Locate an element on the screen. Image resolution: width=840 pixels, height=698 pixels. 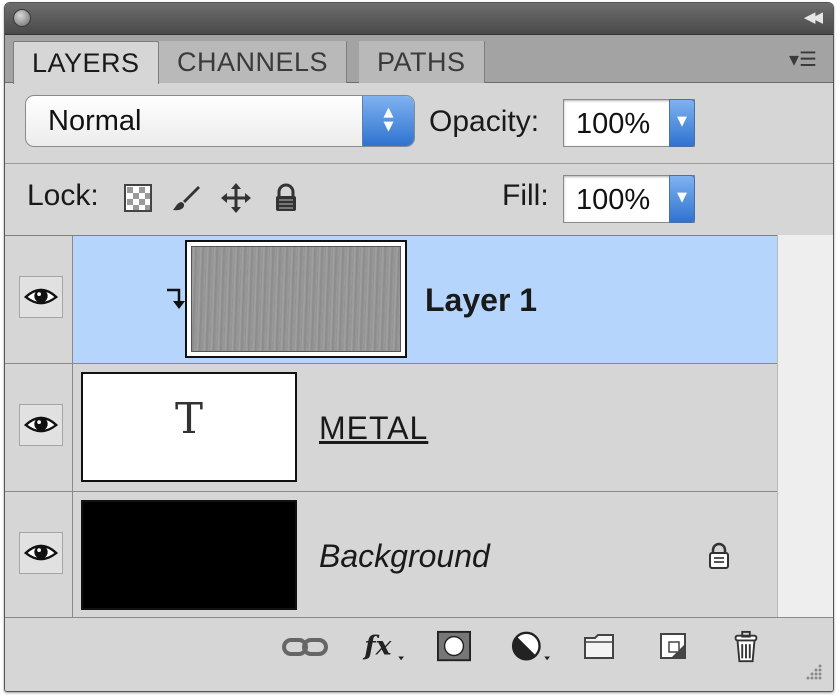
lock-transparent-pixels-icon is located at coordinates (138, 198).